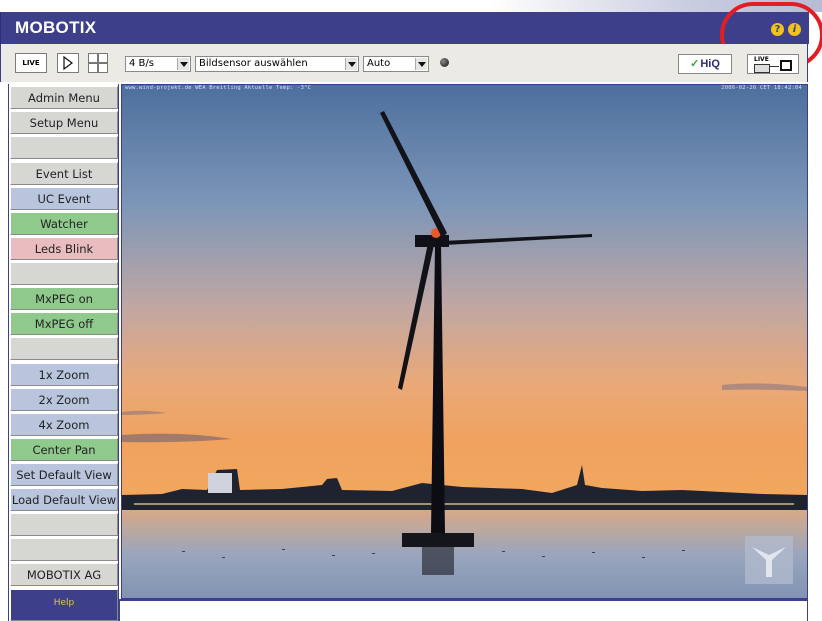  What do you see at coordinates (762, 68) in the screenshot?
I see `monitor-icon` at bounding box center [762, 68].